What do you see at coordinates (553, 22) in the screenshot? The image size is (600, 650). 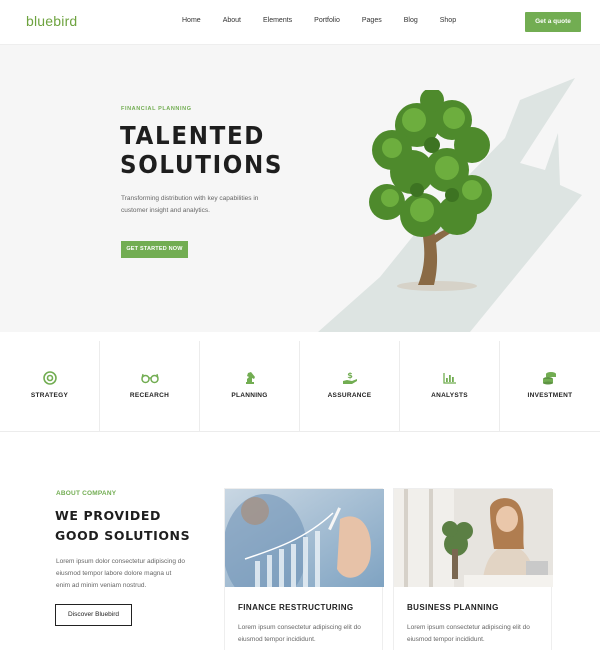 I see `get-quote-button: Get a quote` at bounding box center [553, 22].